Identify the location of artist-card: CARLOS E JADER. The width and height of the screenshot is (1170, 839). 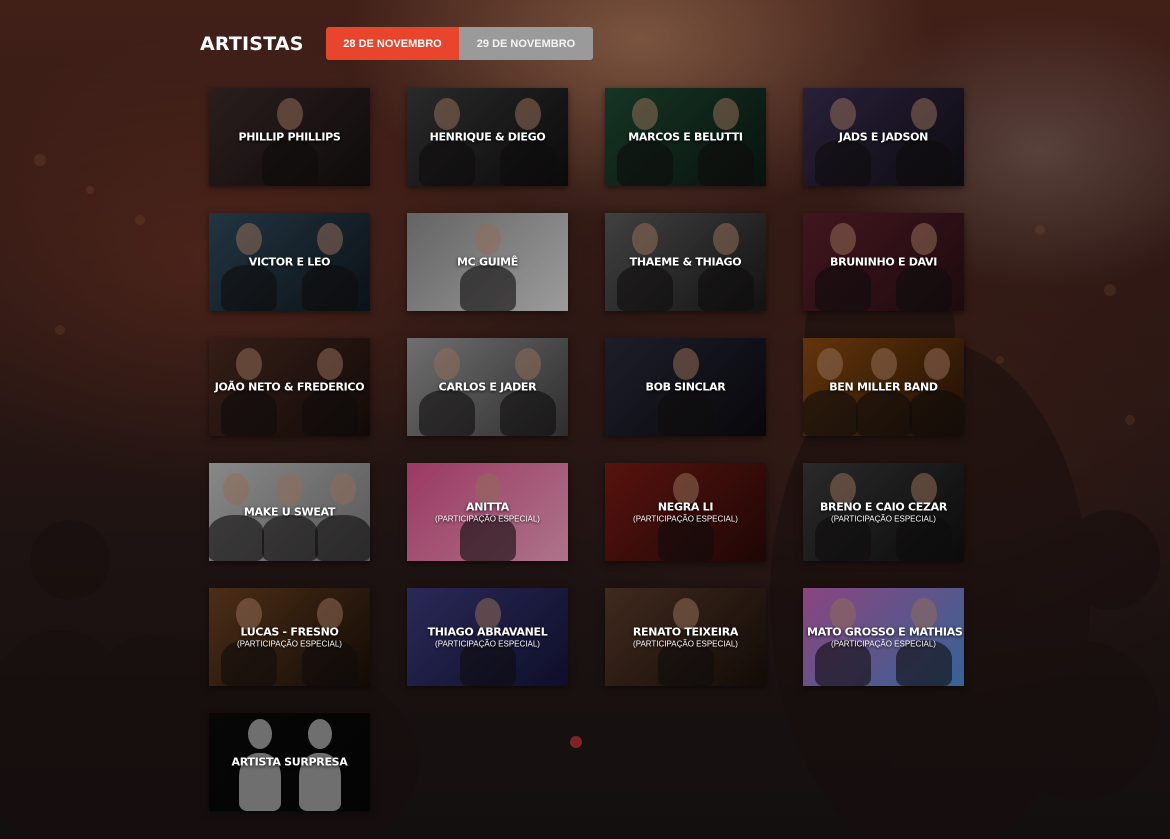
(487, 387).